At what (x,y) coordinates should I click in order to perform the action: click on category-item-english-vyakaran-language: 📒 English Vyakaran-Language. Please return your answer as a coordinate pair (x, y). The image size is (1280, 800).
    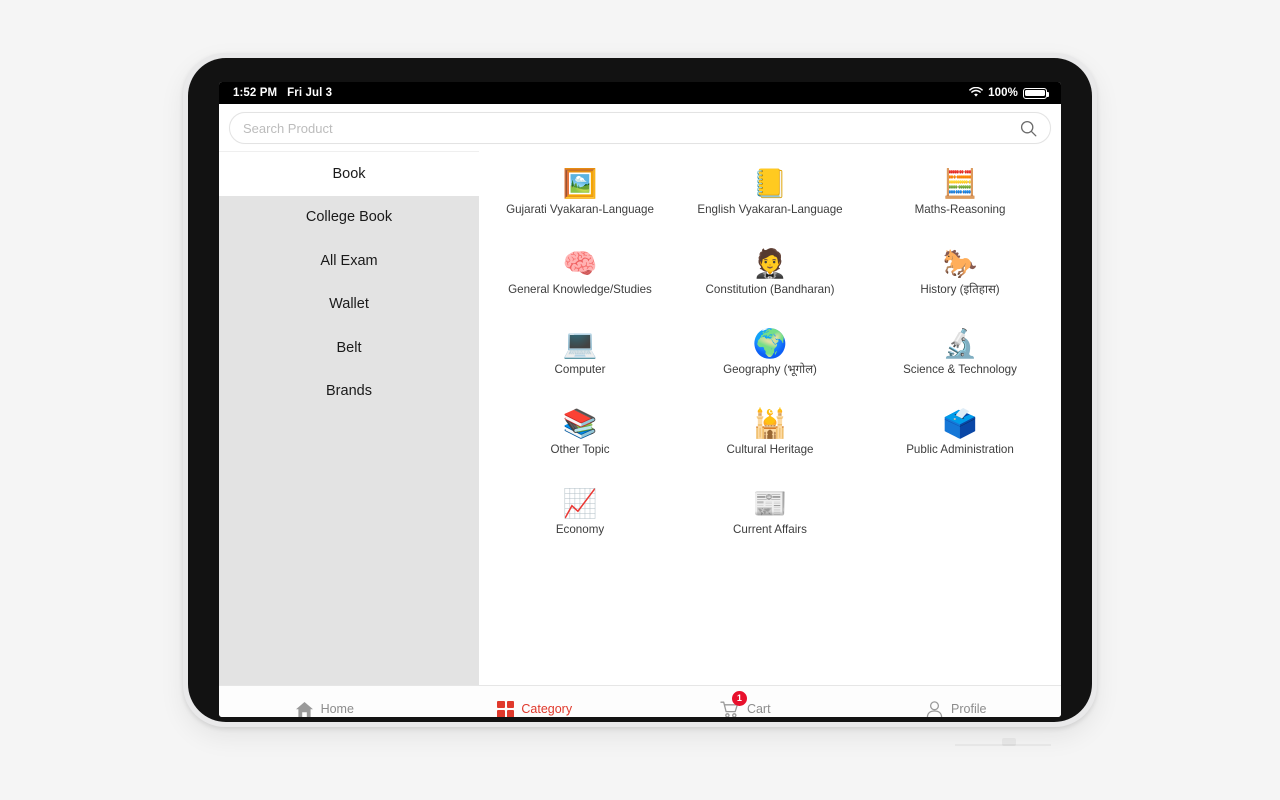
    Looking at the image, I should click on (770, 200).